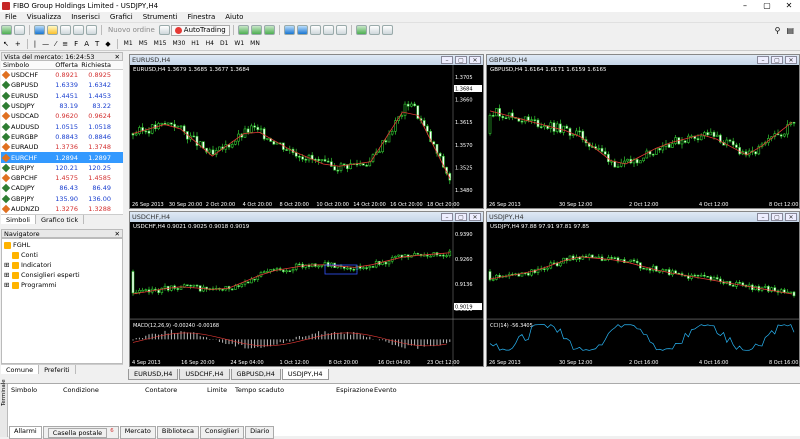 The width and height of the screenshot is (800, 439). I want to click on market-watch-row: EURUSD 1.4451 1.4453, so click(62, 95).